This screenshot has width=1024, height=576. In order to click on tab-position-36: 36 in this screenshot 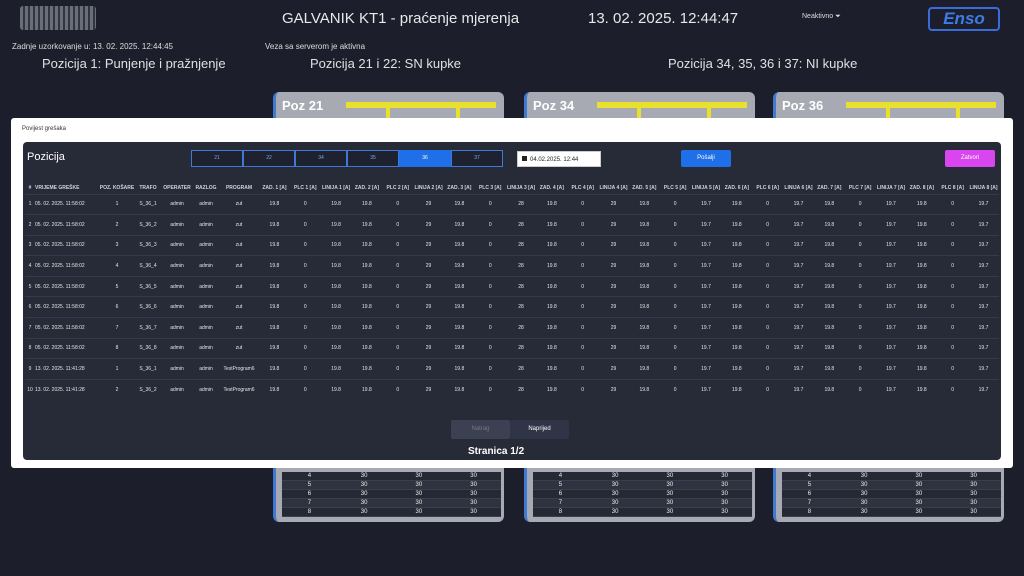, I will do `click(425, 158)`.